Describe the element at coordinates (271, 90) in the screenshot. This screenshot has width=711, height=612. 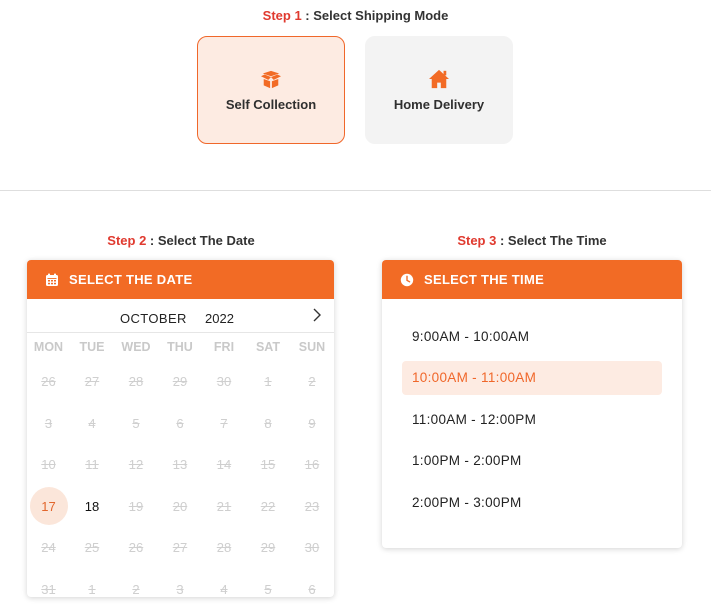
I see `self-collection-option: Self Collection` at that location.